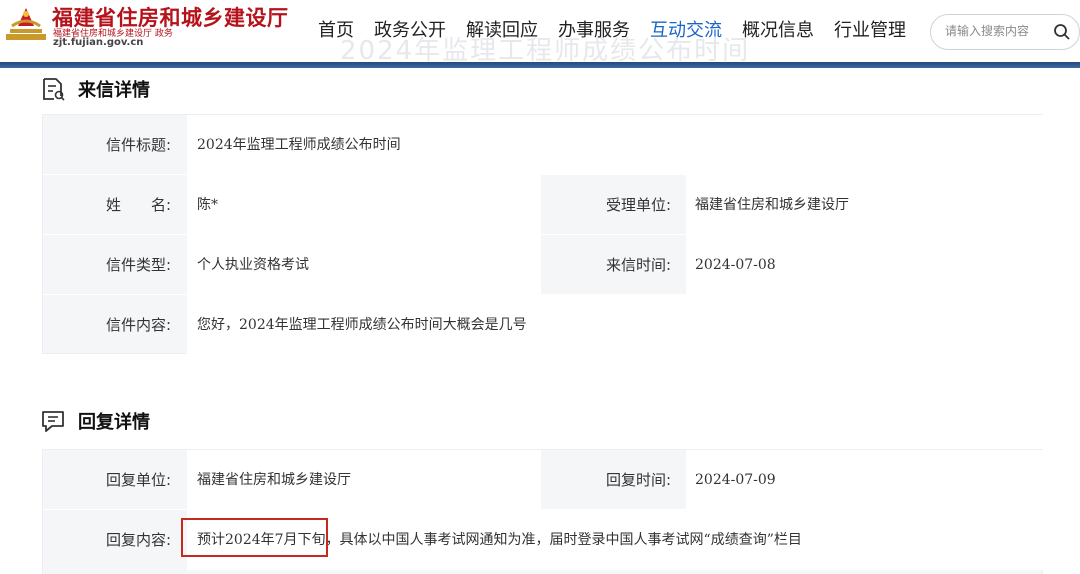  I want to click on reply-content-label: 回复内容:, so click(138, 540).